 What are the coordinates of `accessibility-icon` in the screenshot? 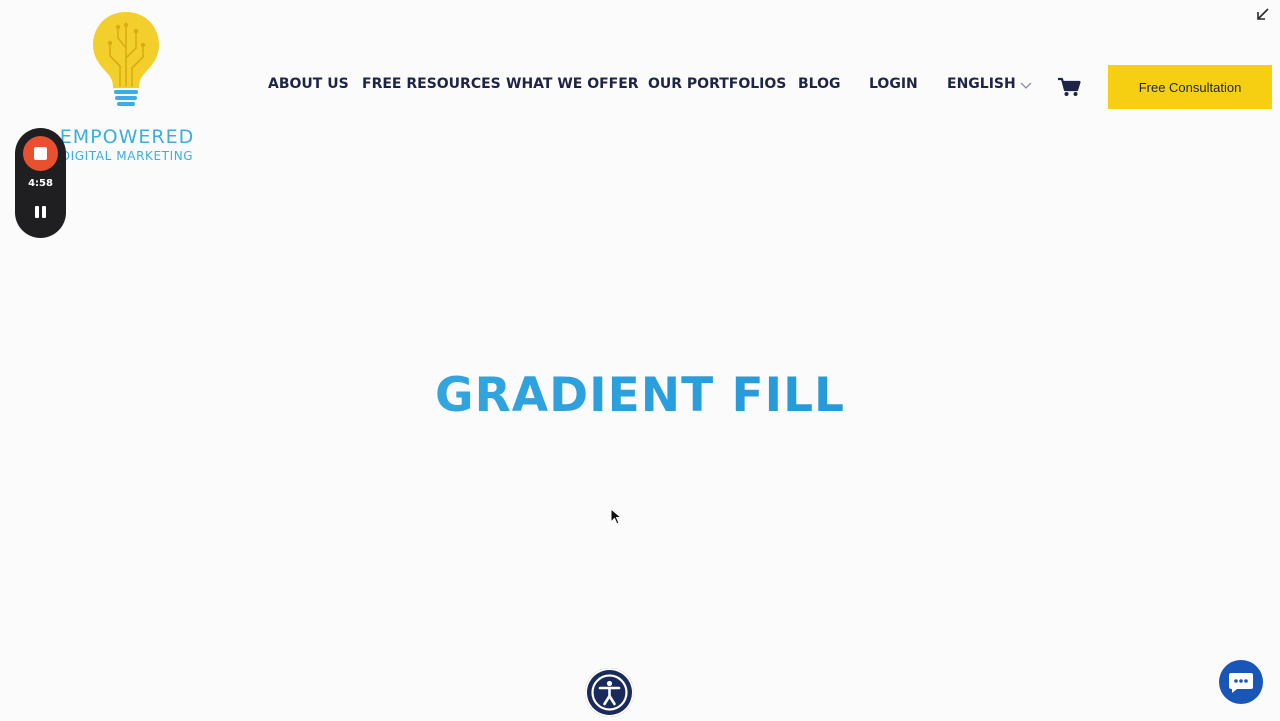 It's located at (609, 692).